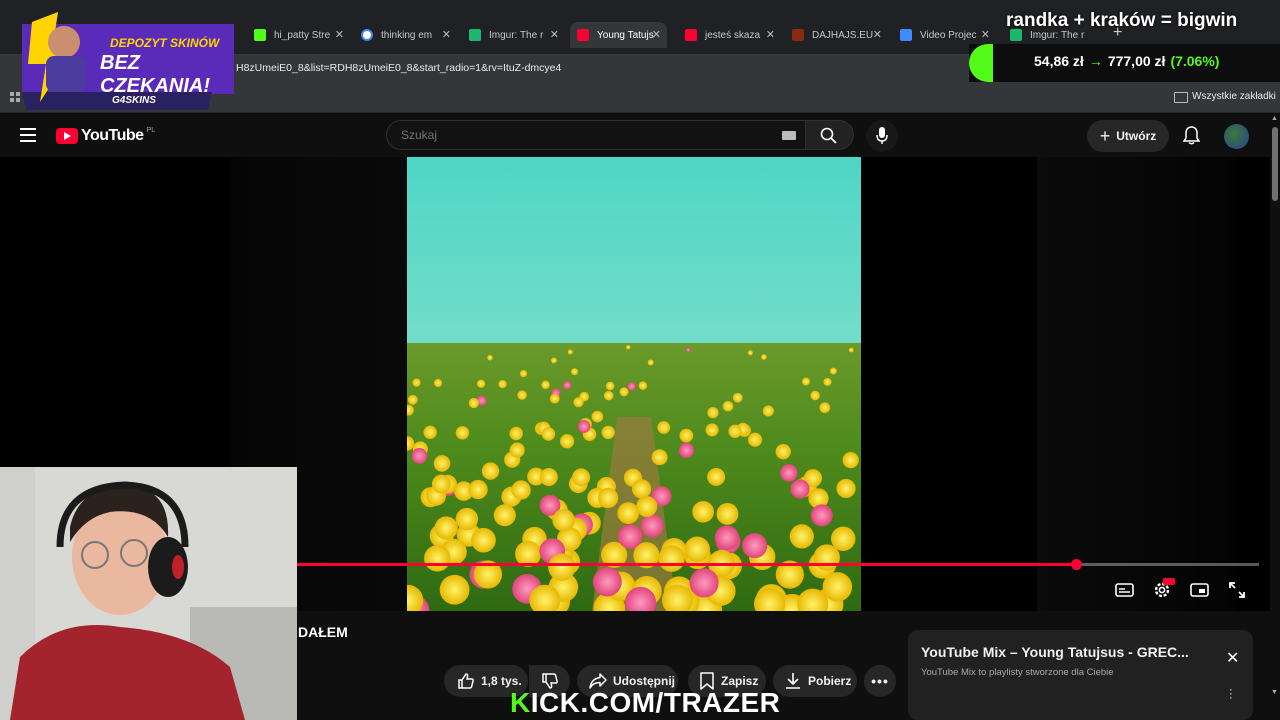  I want to click on tab-video-project: Video Projec ✕, so click(945, 35).